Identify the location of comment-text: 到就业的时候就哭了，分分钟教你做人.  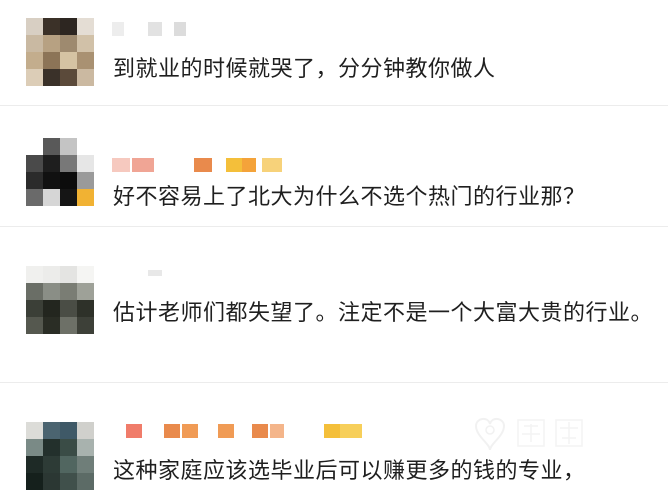
(304, 69).